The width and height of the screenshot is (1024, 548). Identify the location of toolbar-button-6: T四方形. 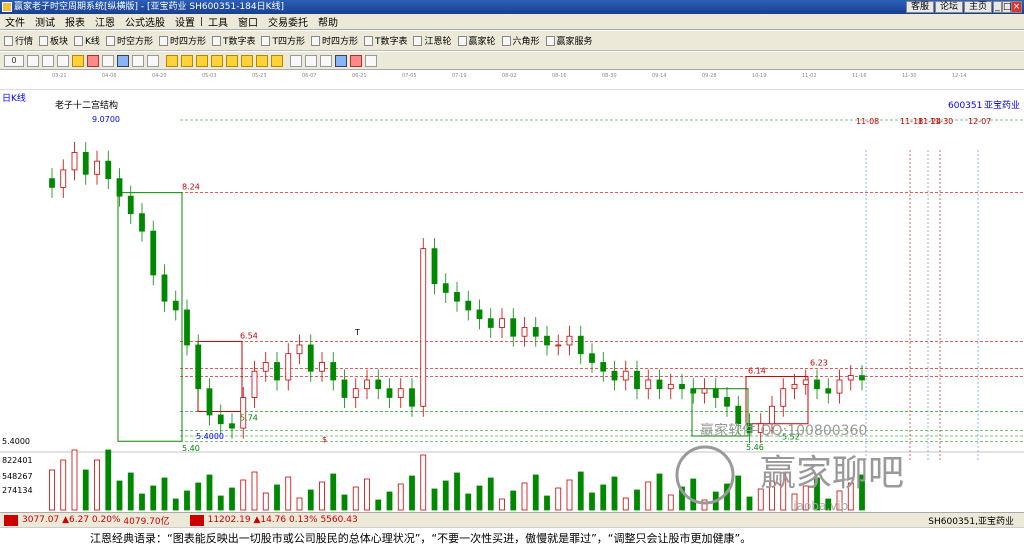
(283, 40).